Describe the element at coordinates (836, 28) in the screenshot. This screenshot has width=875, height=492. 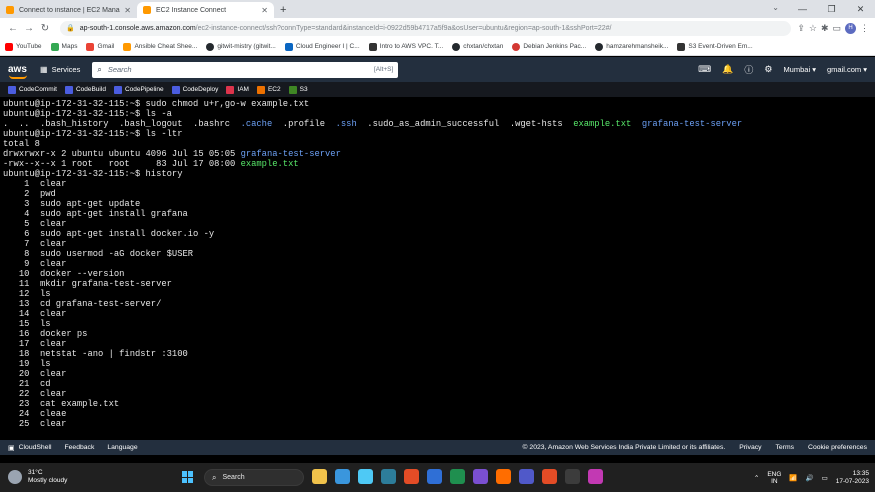
I see `sidebar-icon: ▭` at that location.